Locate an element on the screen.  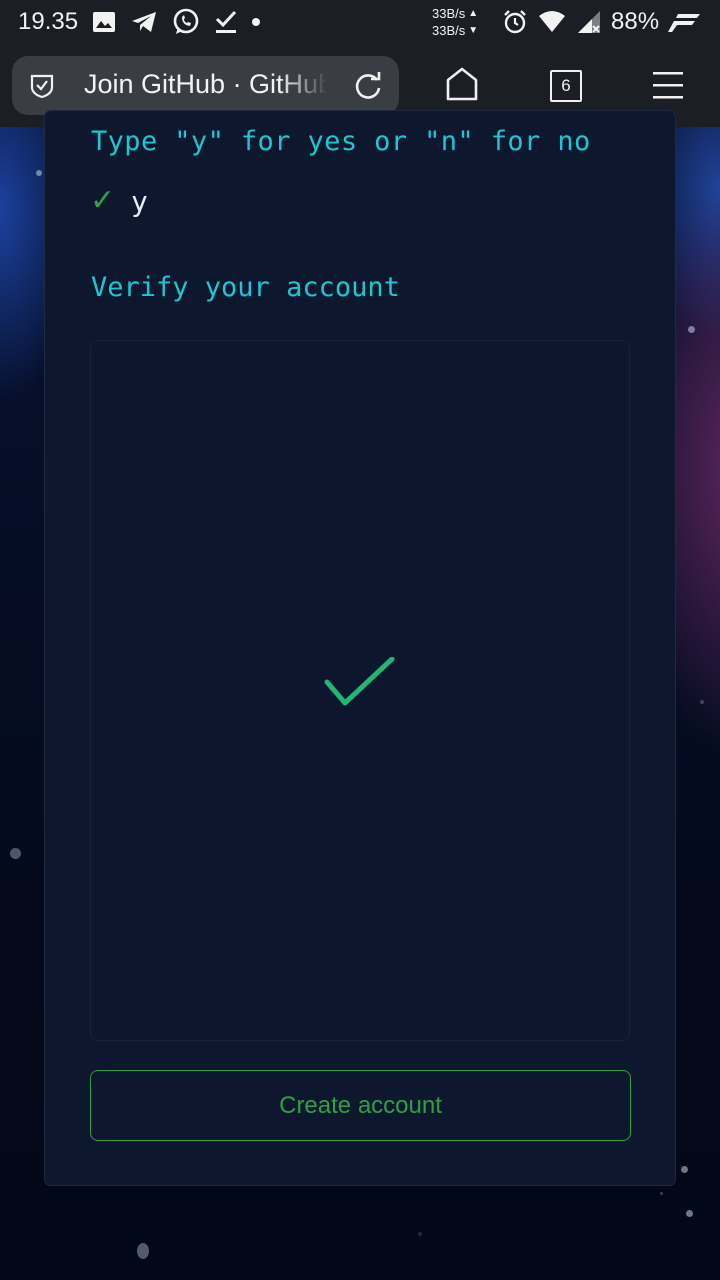
signal-icon is located at coordinates (589, 22).